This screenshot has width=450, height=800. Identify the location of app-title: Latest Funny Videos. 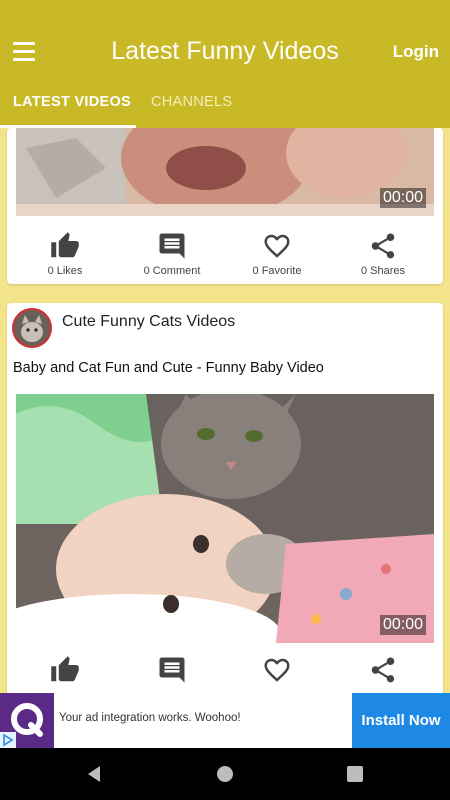
(225, 51).